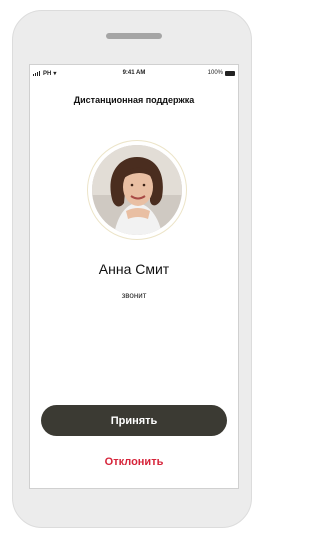 The width and height of the screenshot is (320, 536). What do you see at coordinates (134, 462) in the screenshot?
I see `decline-button: Отклонить` at bounding box center [134, 462].